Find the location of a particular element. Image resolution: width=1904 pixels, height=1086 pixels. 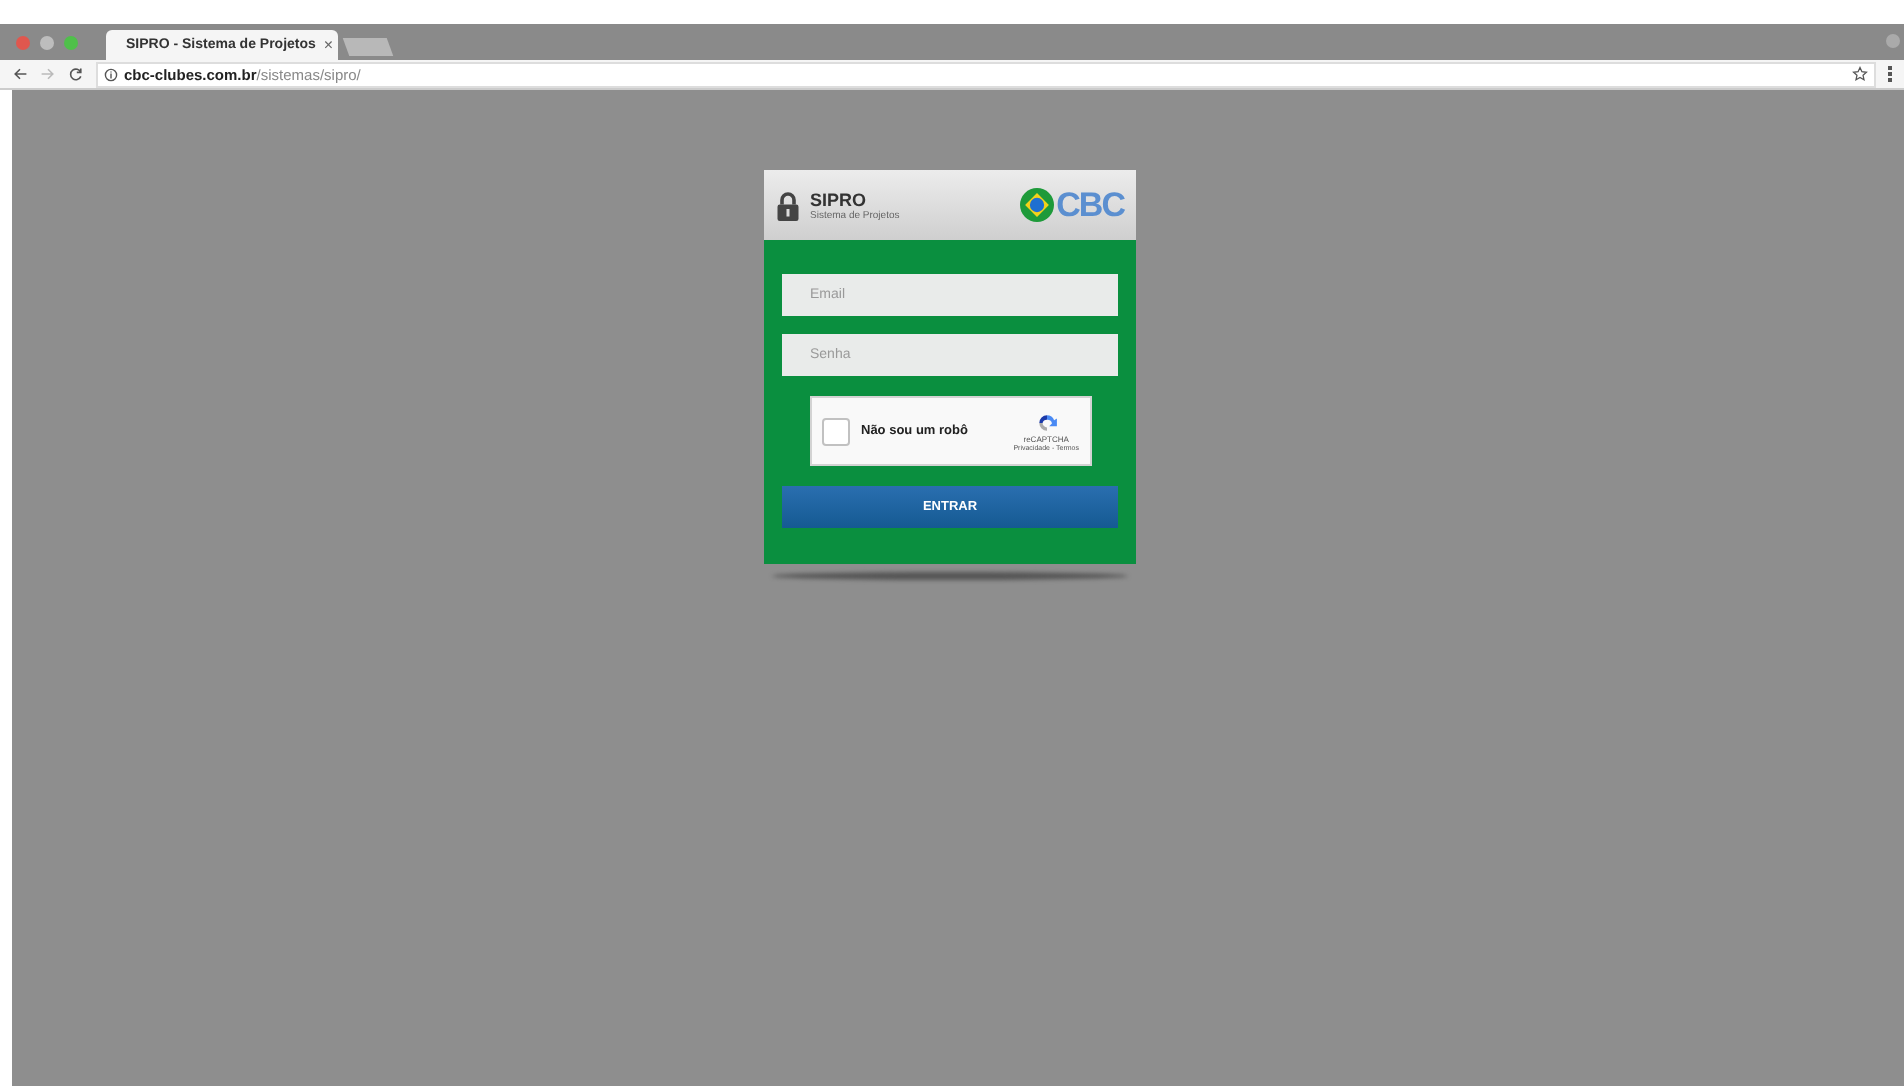

flag-globe-icon is located at coordinates (1037, 205).